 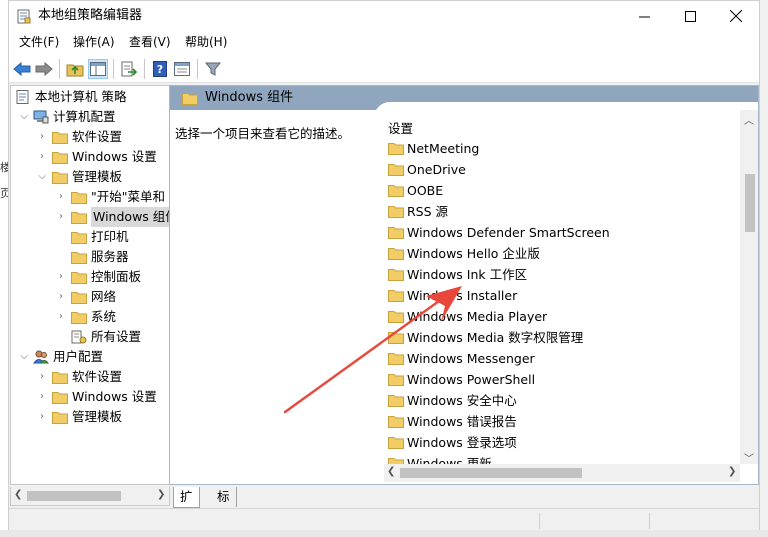 I want to click on list-item-label: Windows Defender SmartScreen, so click(x=508, y=232).